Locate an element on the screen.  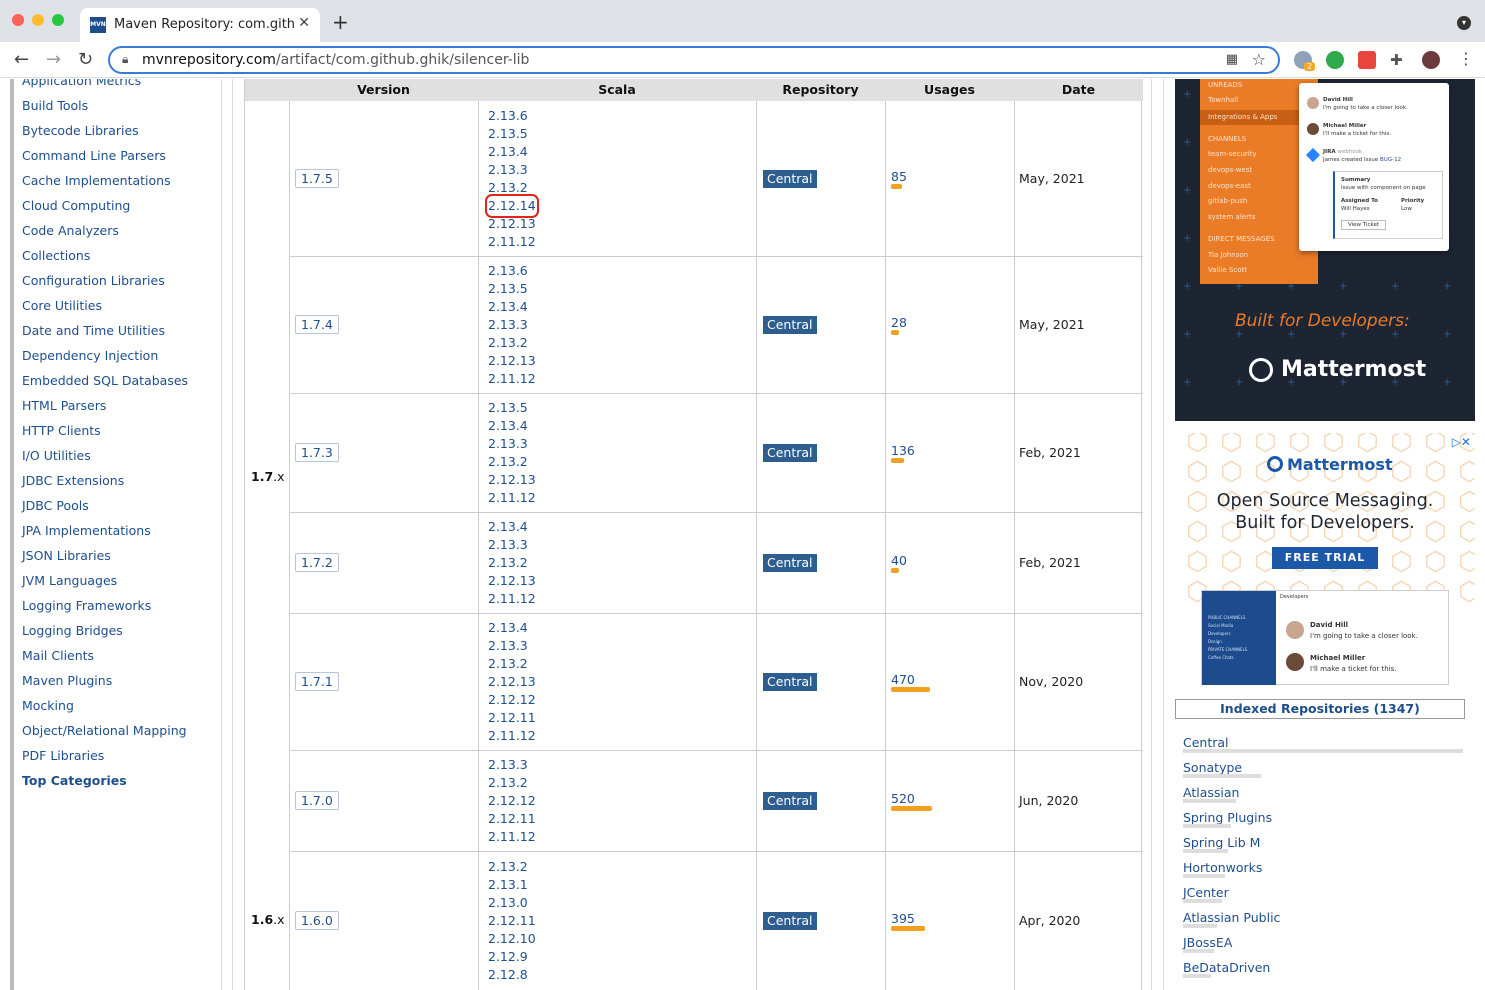
scala-version-link: 2.12.9 is located at coordinates (508, 957).